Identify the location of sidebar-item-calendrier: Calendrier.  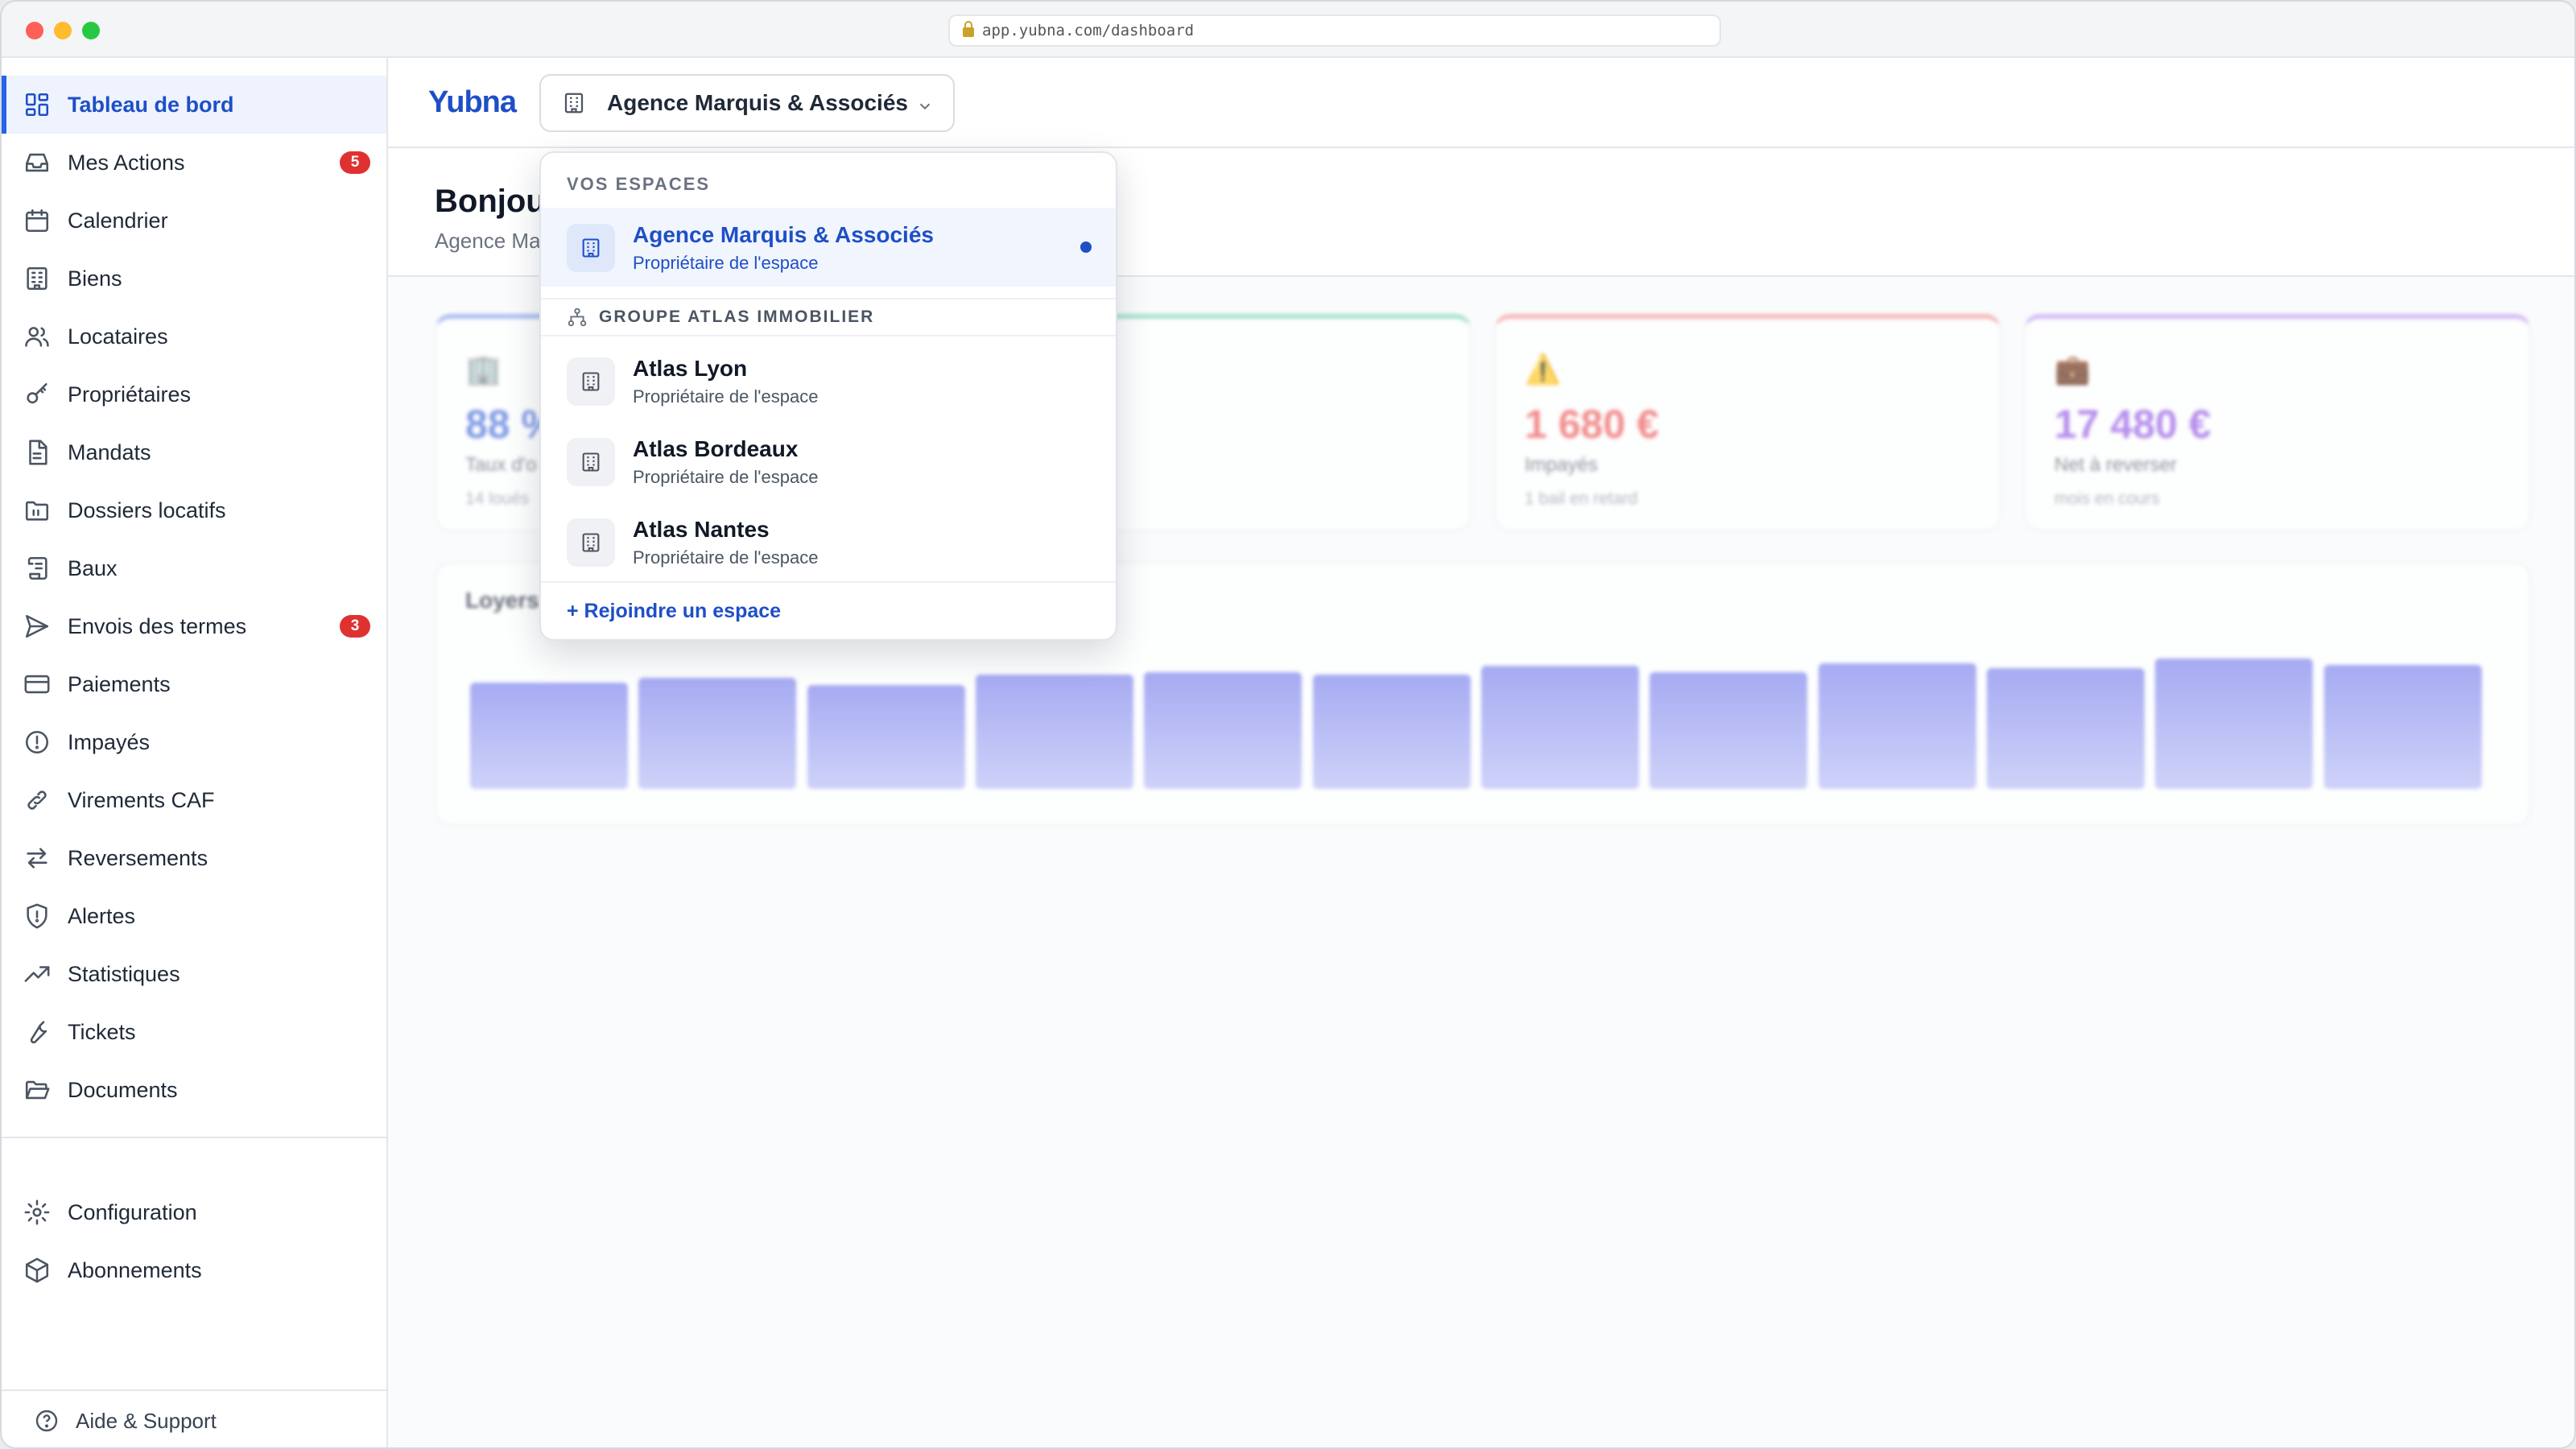
(194, 221).